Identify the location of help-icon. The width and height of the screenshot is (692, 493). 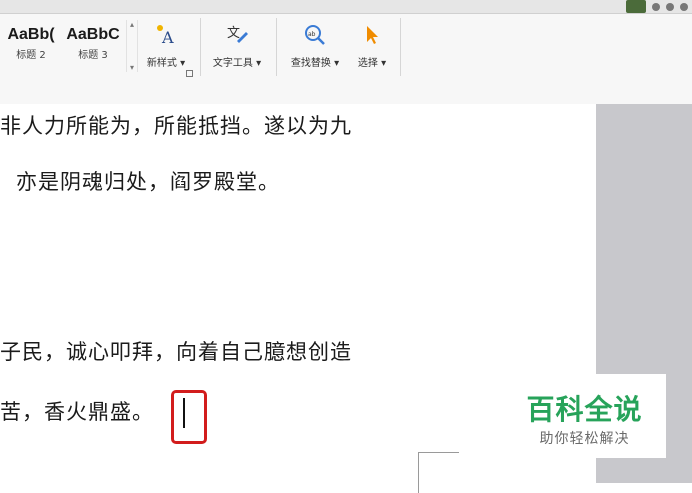
(656, 6).